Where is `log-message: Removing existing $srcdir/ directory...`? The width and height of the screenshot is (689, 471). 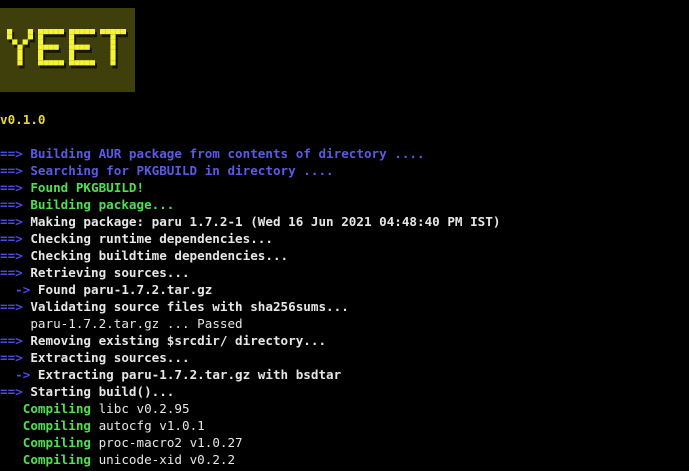
log-message: Removing existing $srcdir/ directory... is located at coordinates (174, 340).